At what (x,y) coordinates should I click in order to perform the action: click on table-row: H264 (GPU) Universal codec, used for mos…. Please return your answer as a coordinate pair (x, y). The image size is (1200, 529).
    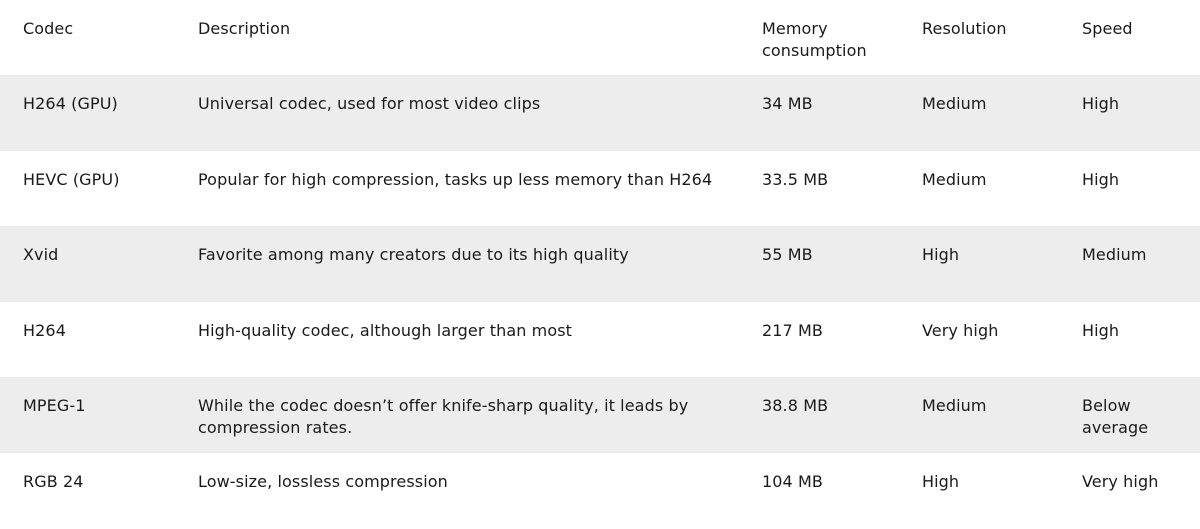
    Looking at the image, I should click on (600, 113).